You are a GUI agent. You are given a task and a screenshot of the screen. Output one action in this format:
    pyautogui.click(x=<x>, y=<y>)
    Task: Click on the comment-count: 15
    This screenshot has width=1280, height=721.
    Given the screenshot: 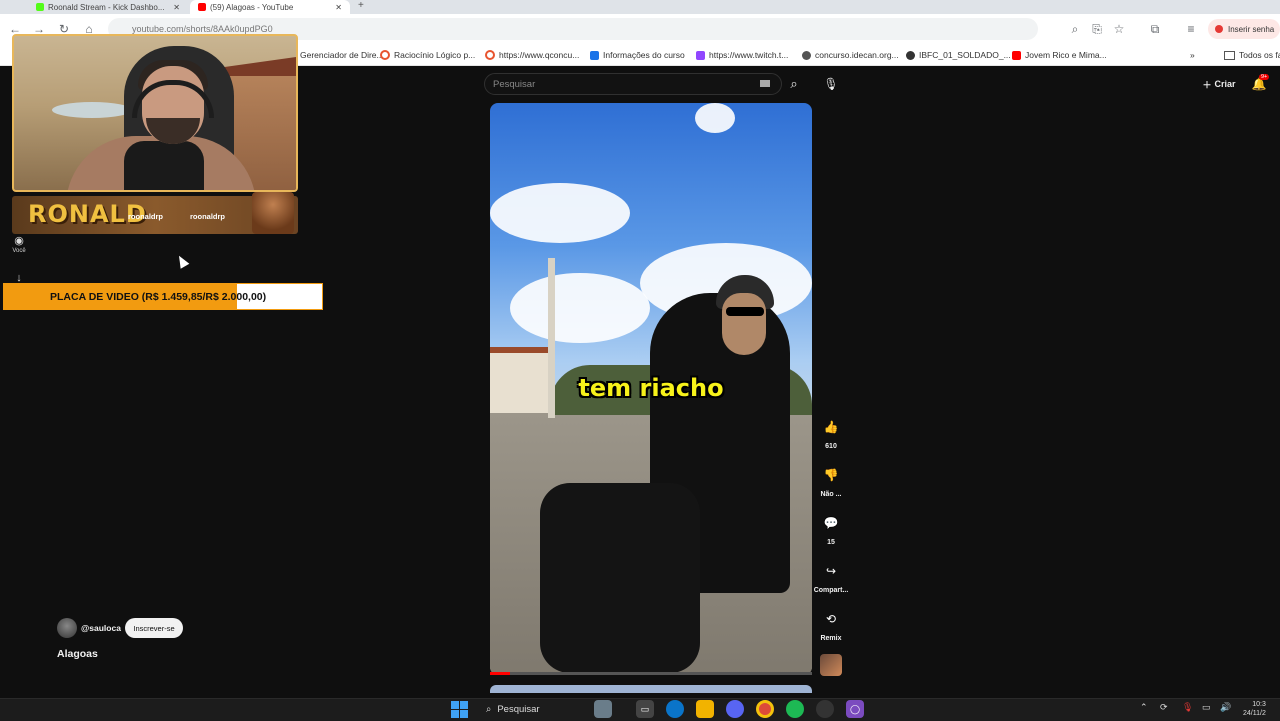 What is the action you would take?
    pyautogui.click(x=831, y=542)
    